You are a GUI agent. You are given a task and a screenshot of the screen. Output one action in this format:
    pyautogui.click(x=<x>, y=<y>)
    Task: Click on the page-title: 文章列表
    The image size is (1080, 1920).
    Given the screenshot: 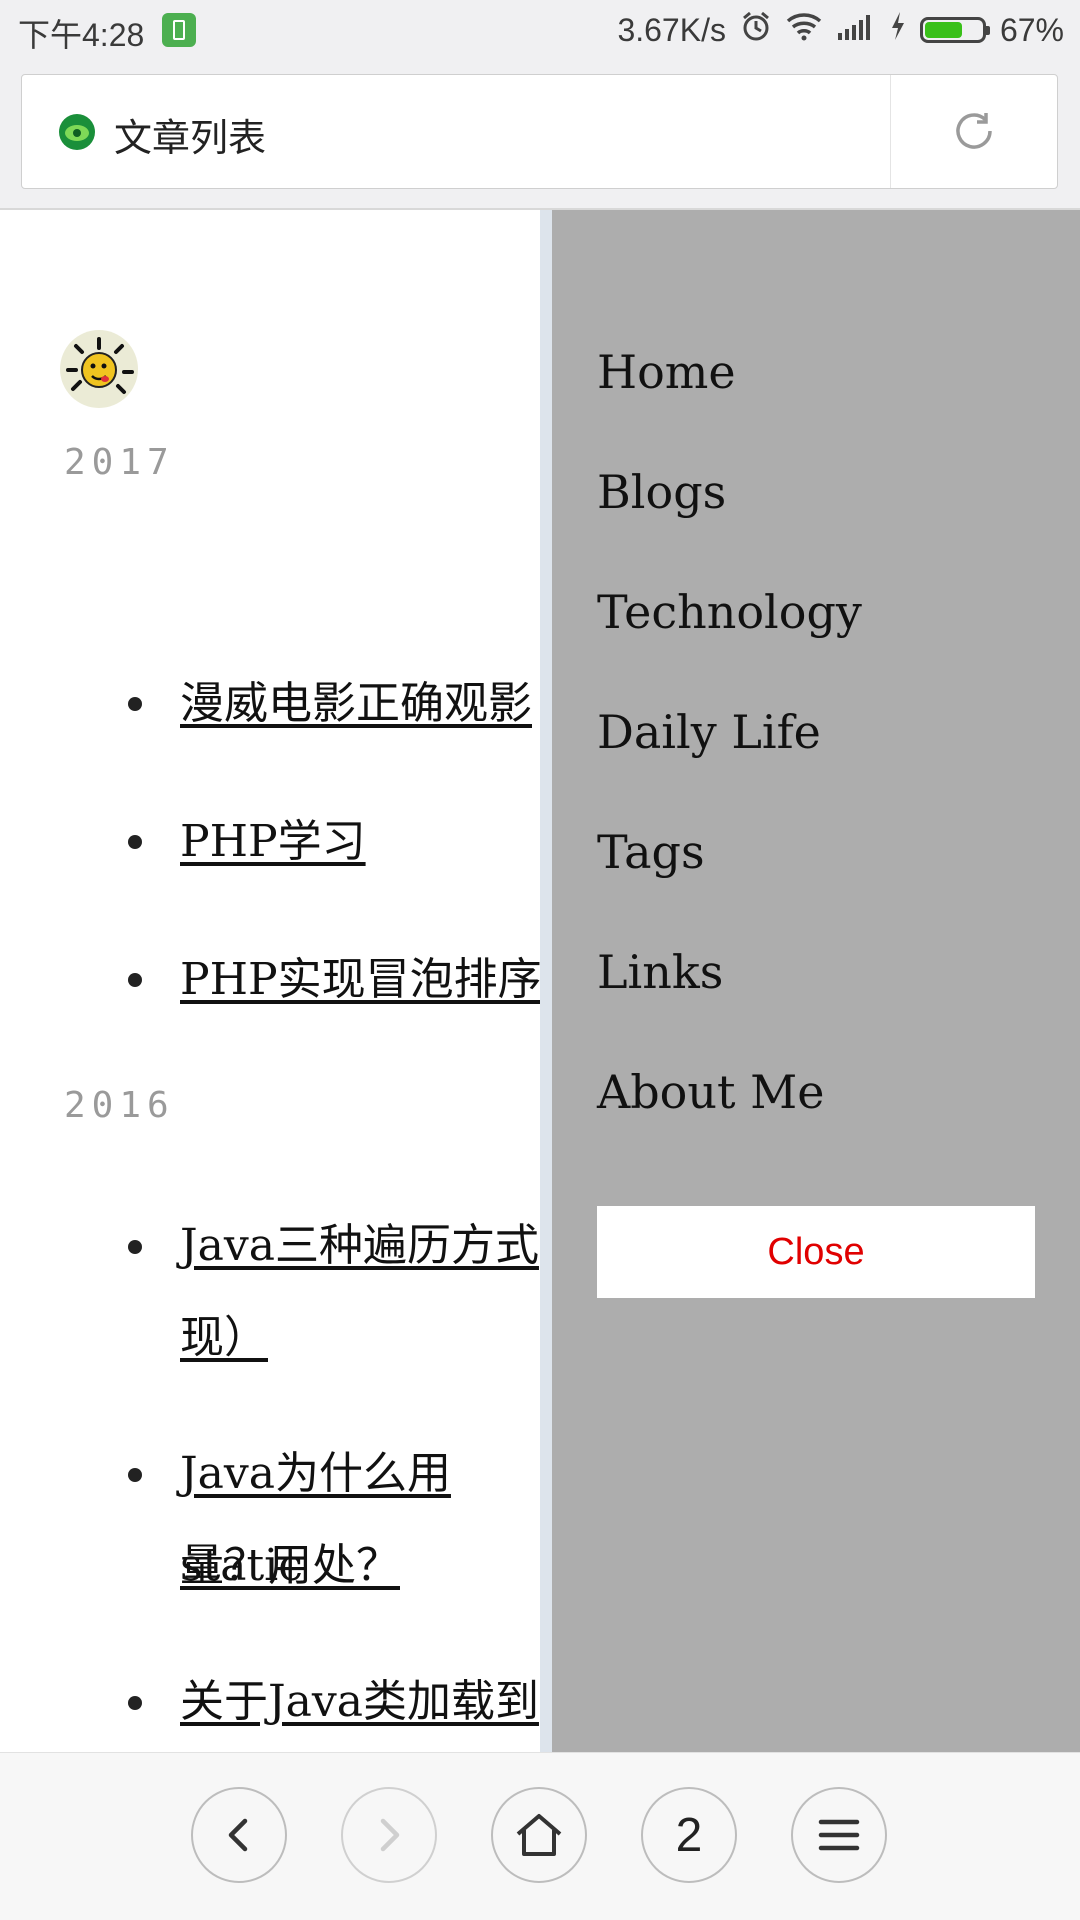 What is the action you would take?
    pyautogui.click(x=190, y=139)
    